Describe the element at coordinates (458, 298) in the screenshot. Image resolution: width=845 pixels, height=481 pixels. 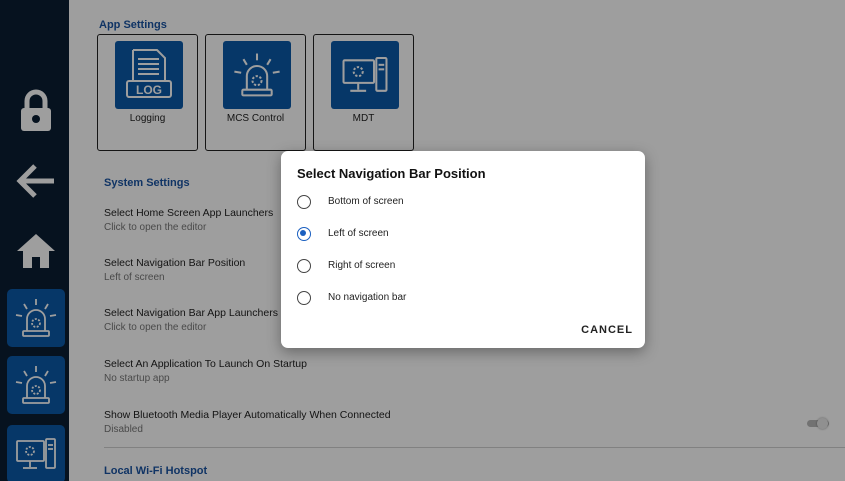
I see `option-no-navigation-bar: No navigation bar` at that location.